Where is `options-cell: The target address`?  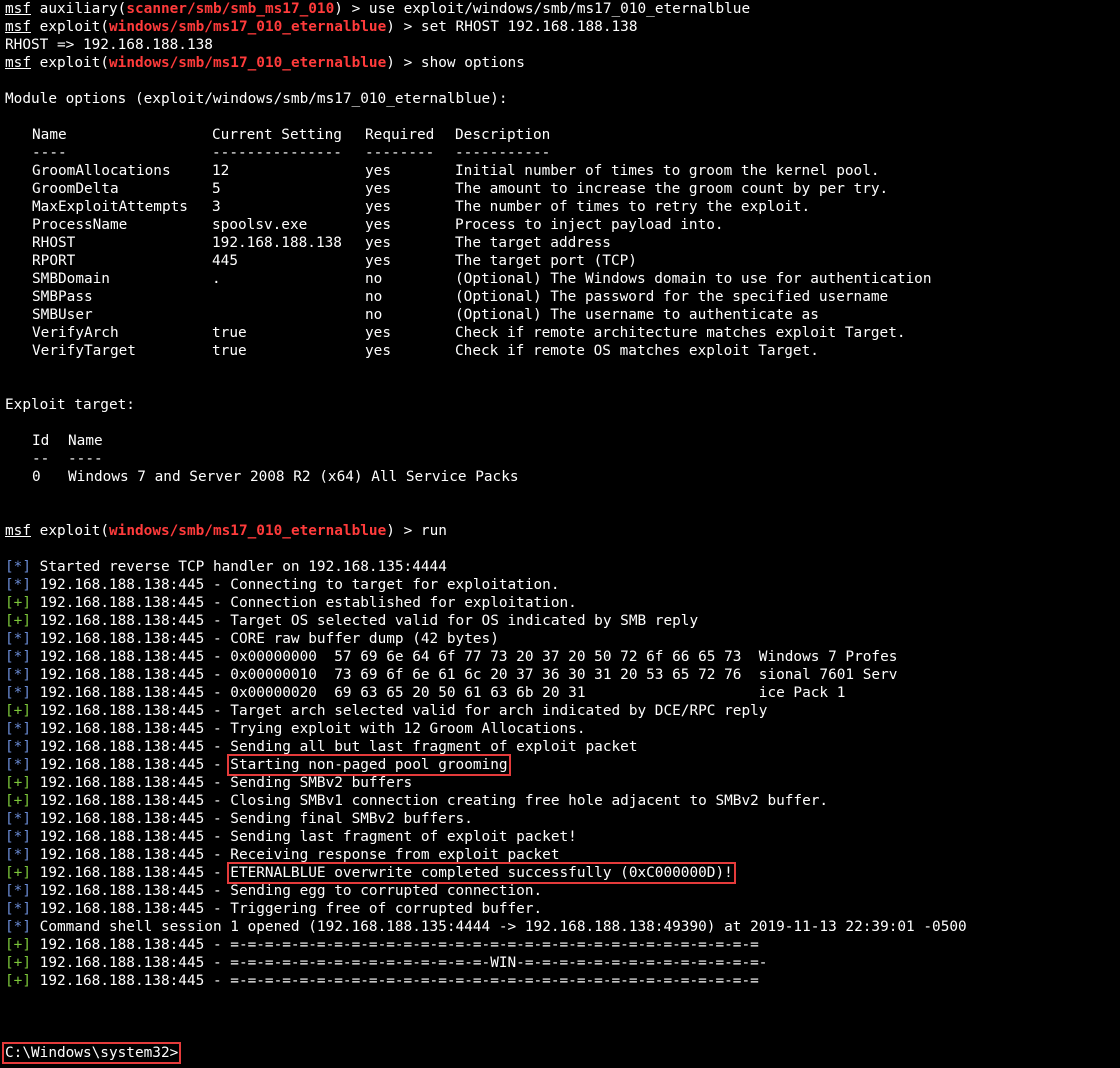 options-cell: The target address is located at coordinates (533, 243).